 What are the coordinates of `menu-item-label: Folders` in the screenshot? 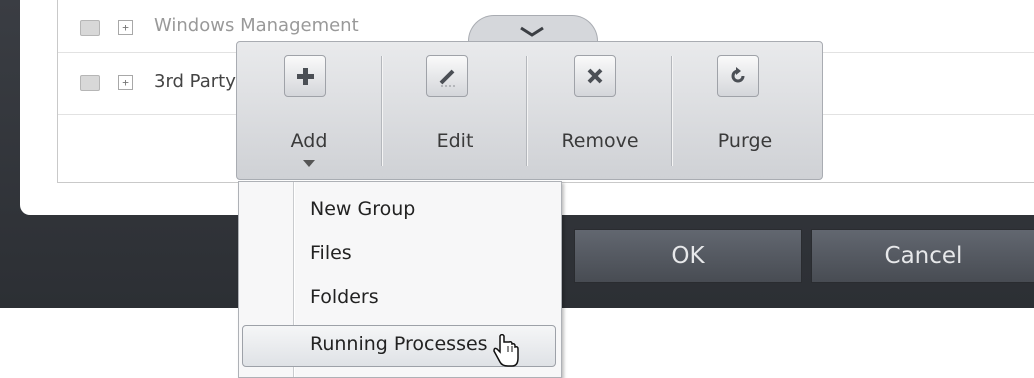 It's located at (344, 297).